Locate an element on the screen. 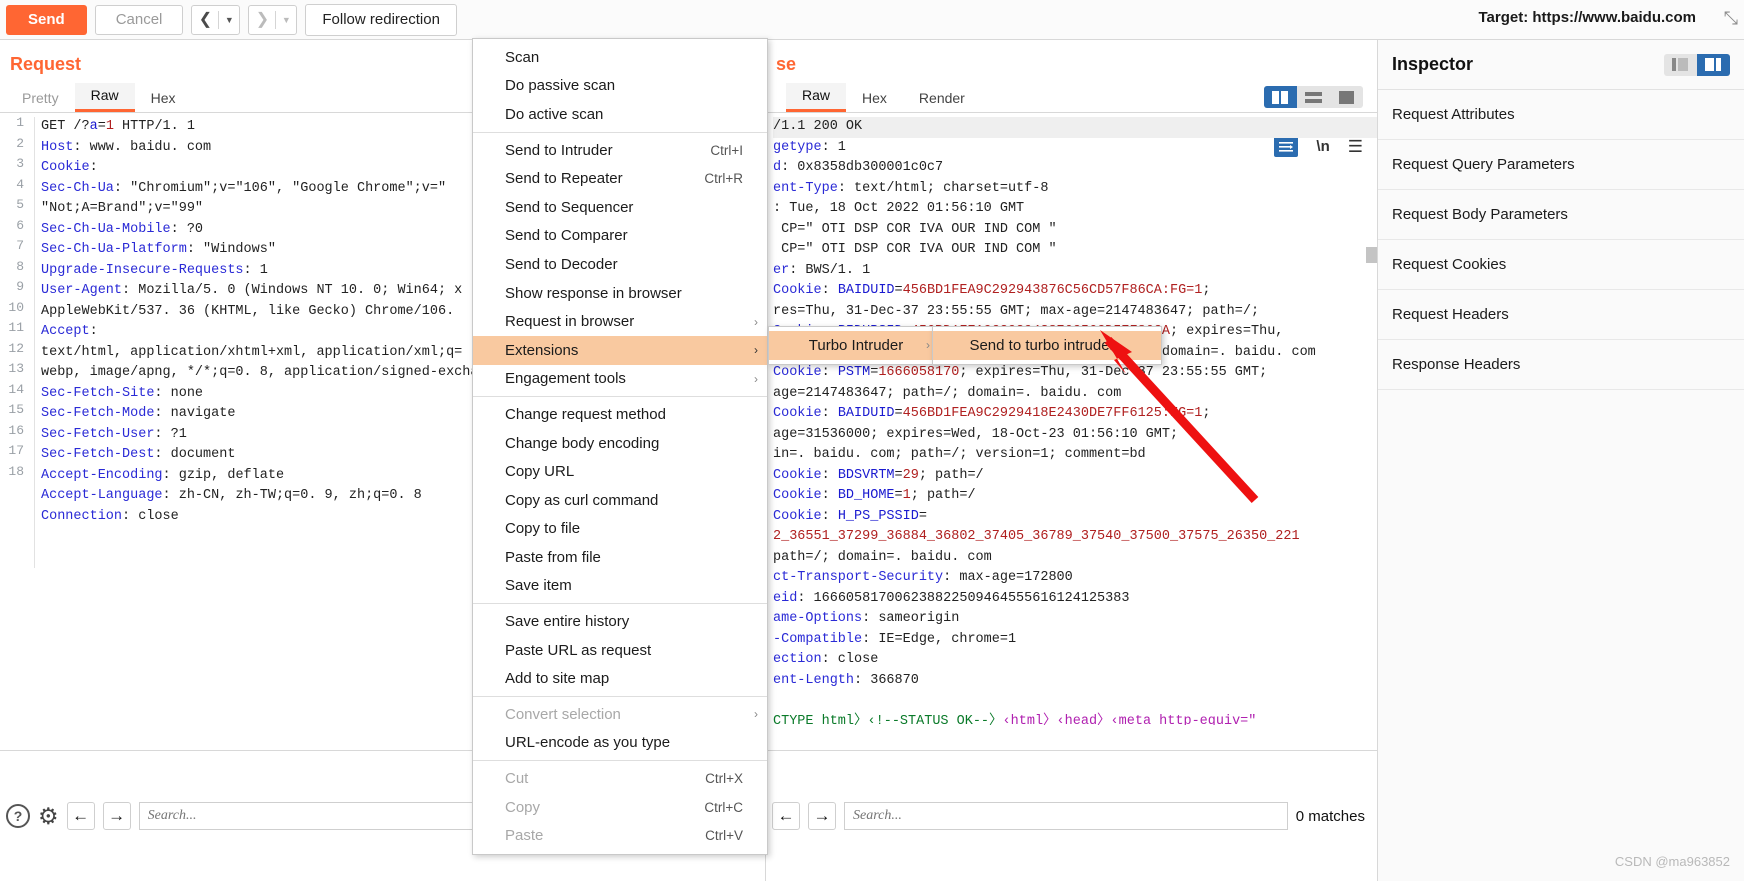 This screenshot has width=1744, height=881. follow-redirection-button: Follow redirection is located at coordinates (381, 19).